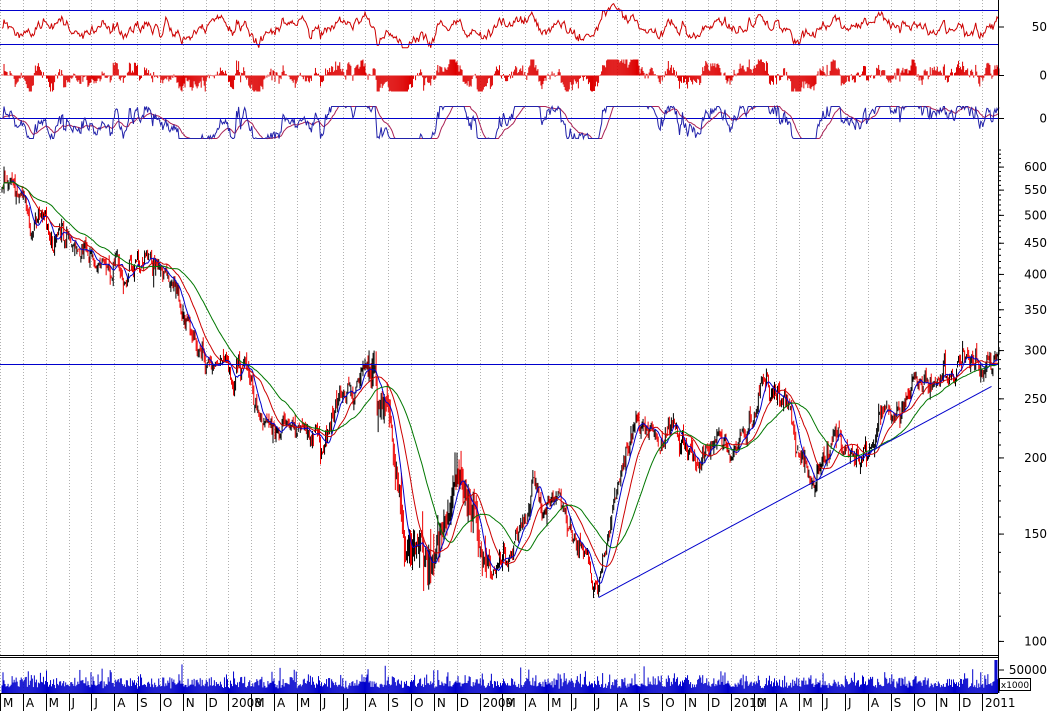 The image size is (1051, 711). What do you see at coordinates (1043, 119) in the screenshot?
I see `osc3-axis-label: 0` at bounding box center [1043, 119].